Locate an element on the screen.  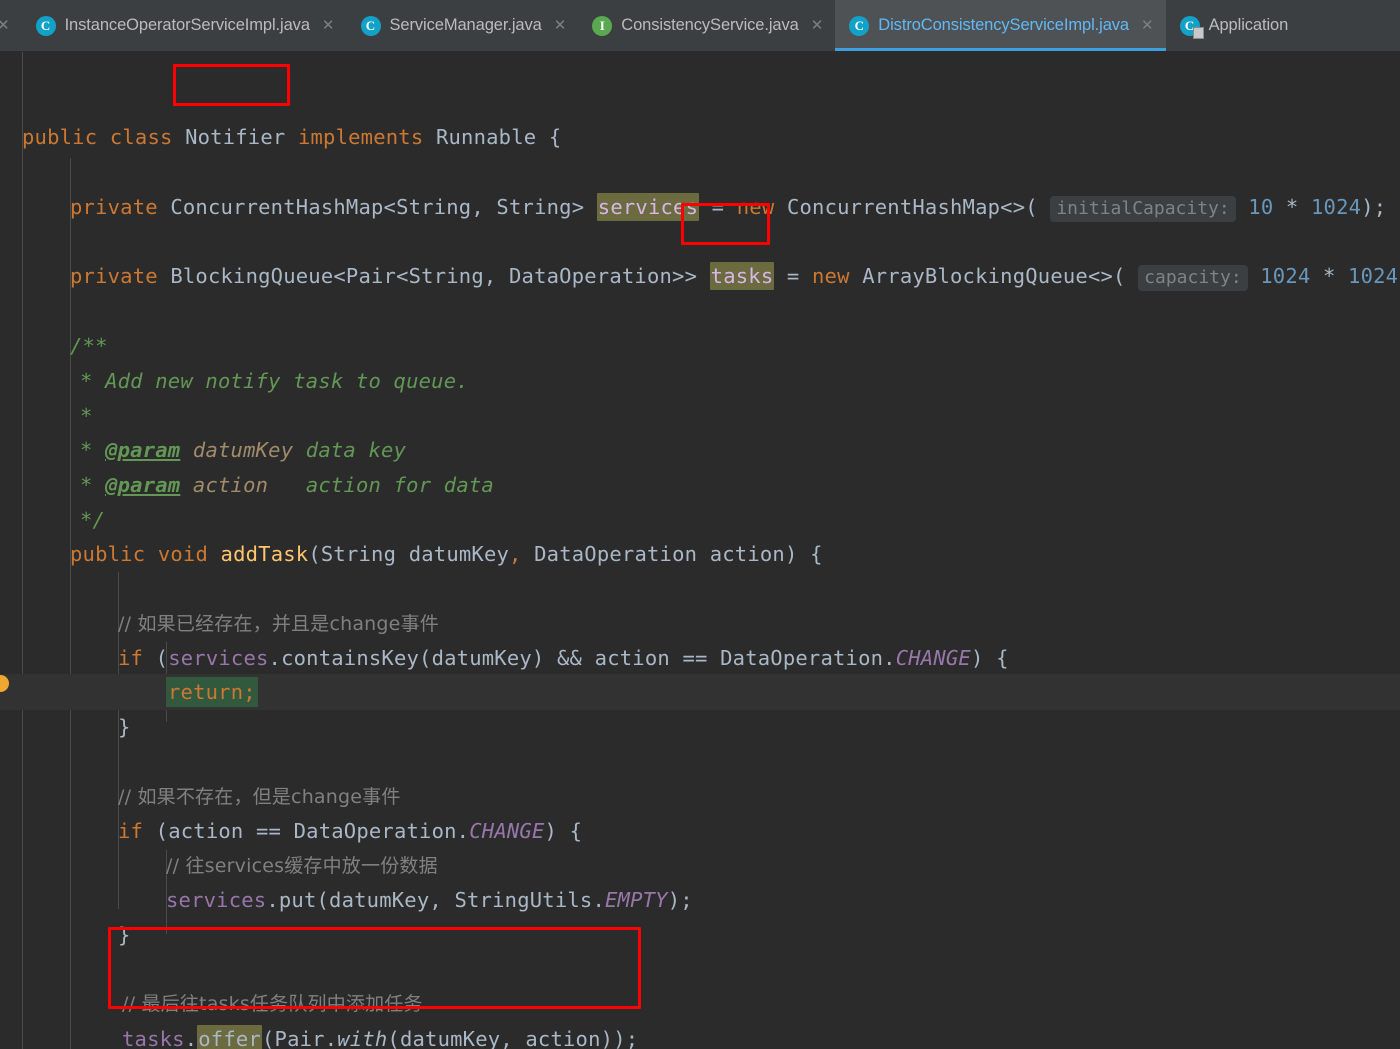
code-line-if-change: if (action == DataOperation.CHANGE) { is located at coordinates (350, 831).